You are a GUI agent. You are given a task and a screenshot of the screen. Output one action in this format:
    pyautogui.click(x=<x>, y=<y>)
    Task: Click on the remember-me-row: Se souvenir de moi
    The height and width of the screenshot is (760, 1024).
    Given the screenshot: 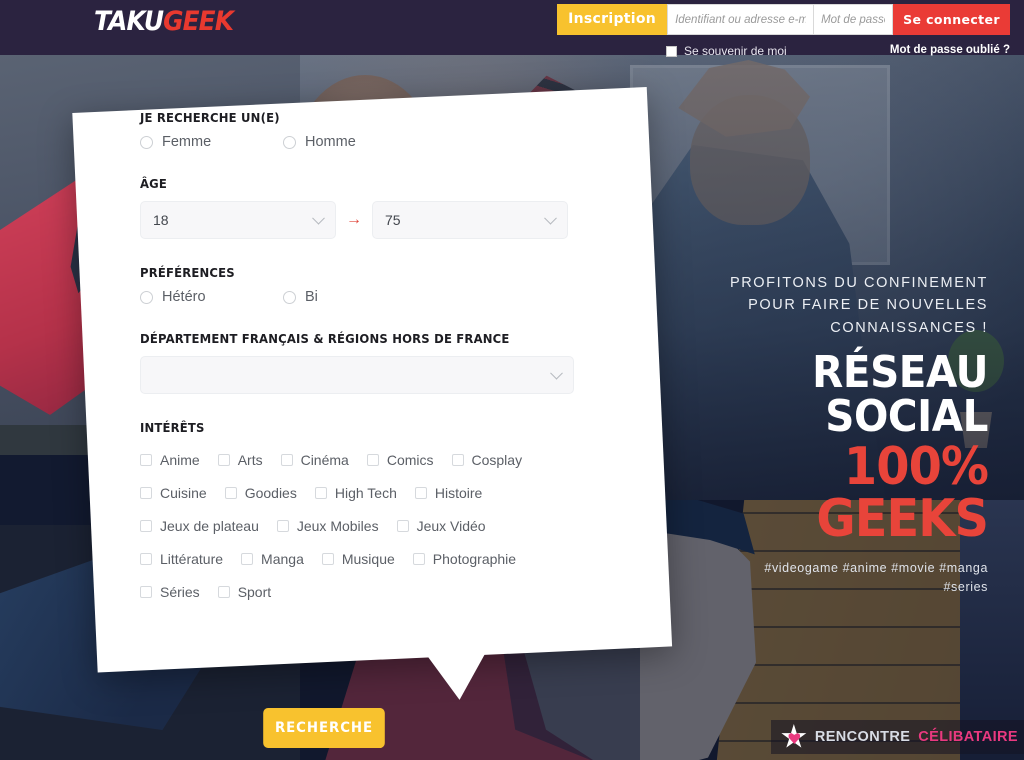 What is the action you would take?
    pyautogui.click(x=726, y=51)
    